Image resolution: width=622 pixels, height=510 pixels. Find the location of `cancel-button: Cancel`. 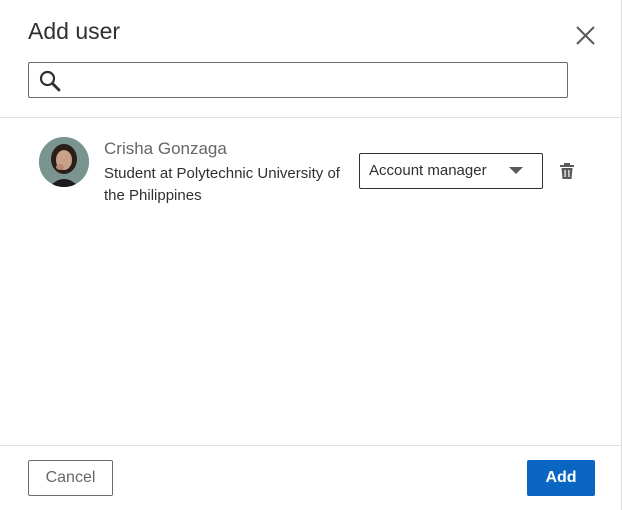

cancel-button: Cancel is located at coordinates (70, 478).